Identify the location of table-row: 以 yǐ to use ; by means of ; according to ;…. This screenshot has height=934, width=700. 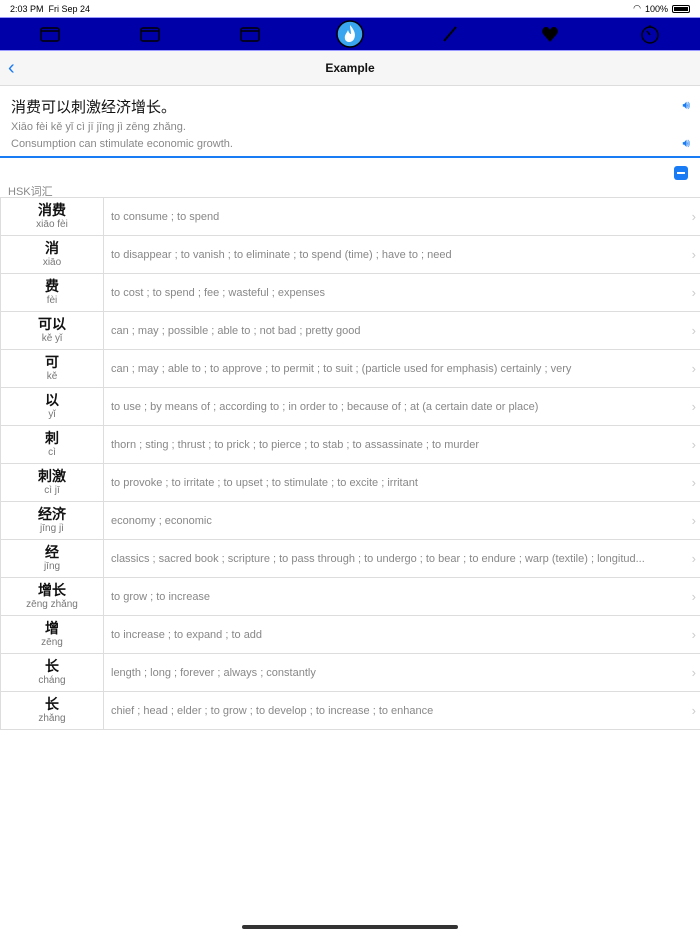
(350, 406).